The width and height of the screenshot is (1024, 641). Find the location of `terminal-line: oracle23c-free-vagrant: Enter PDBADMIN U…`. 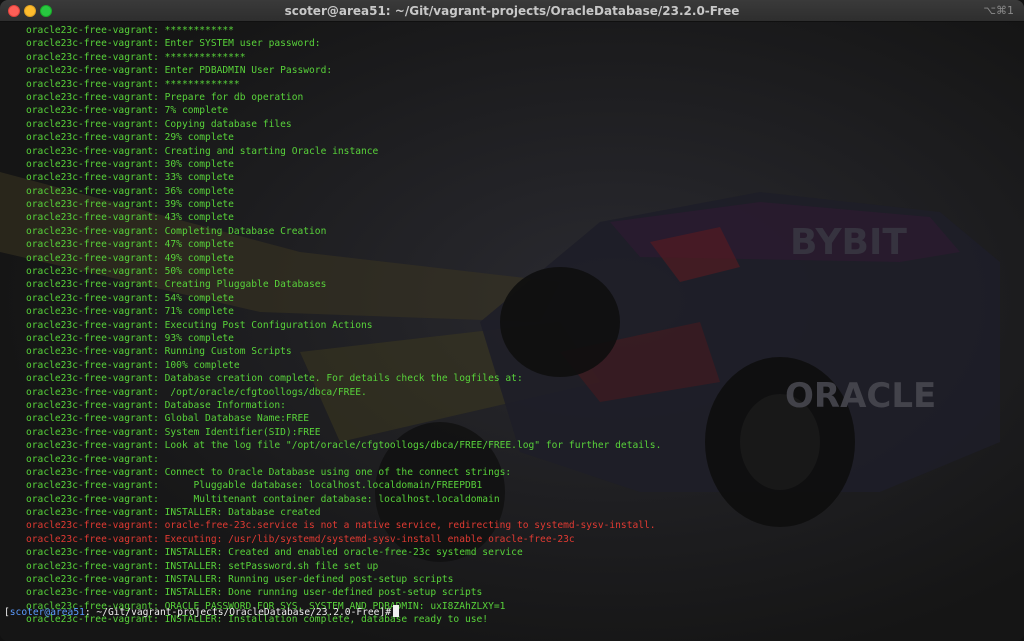

terminal-line: oracle23c-free-vagrant: Enter PDBADMIN U… is located at coordinates (179, 71).